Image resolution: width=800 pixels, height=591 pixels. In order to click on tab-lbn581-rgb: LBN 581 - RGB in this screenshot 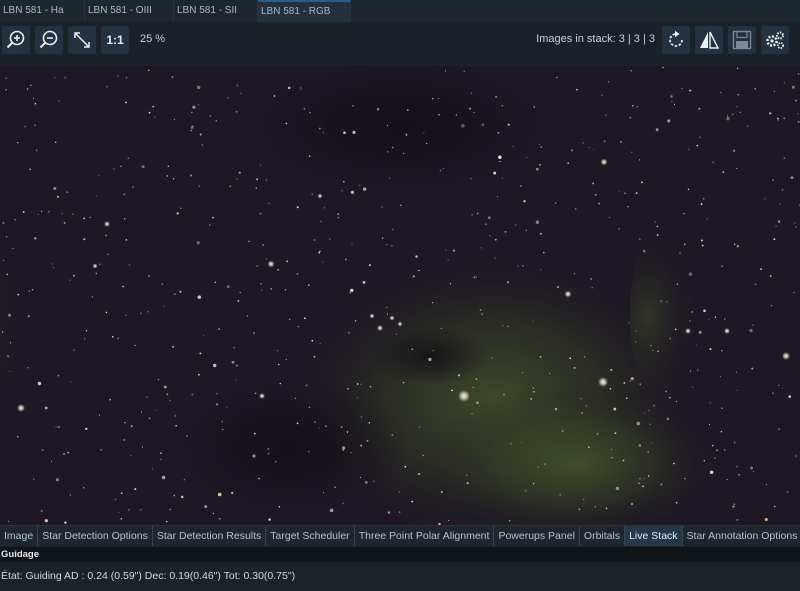, I will do `click(304, 11)`.